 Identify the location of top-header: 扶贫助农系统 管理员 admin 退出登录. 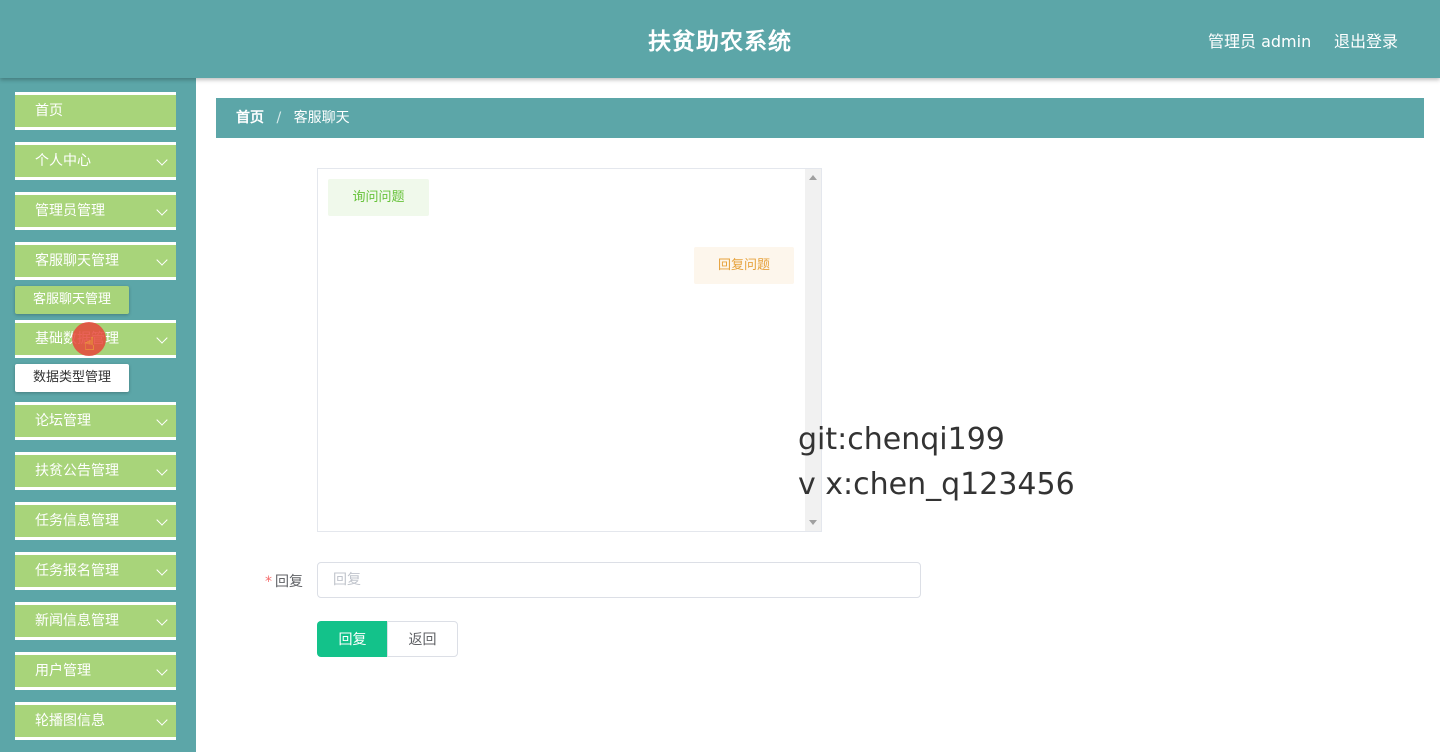
(720, 39).